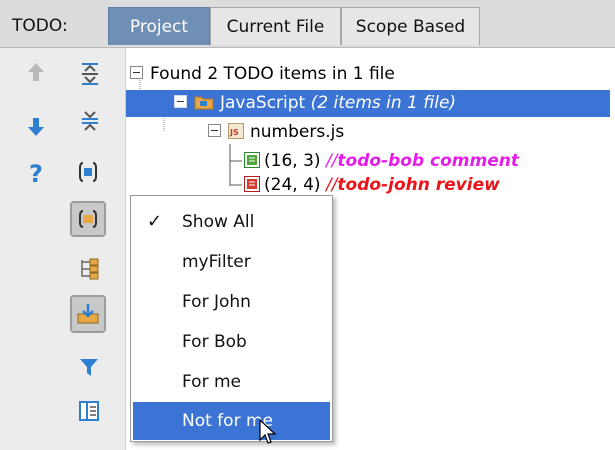 The width and height of the screenshot is (615, 450). I want to click on flatten-packages-button, so click(90, 269).